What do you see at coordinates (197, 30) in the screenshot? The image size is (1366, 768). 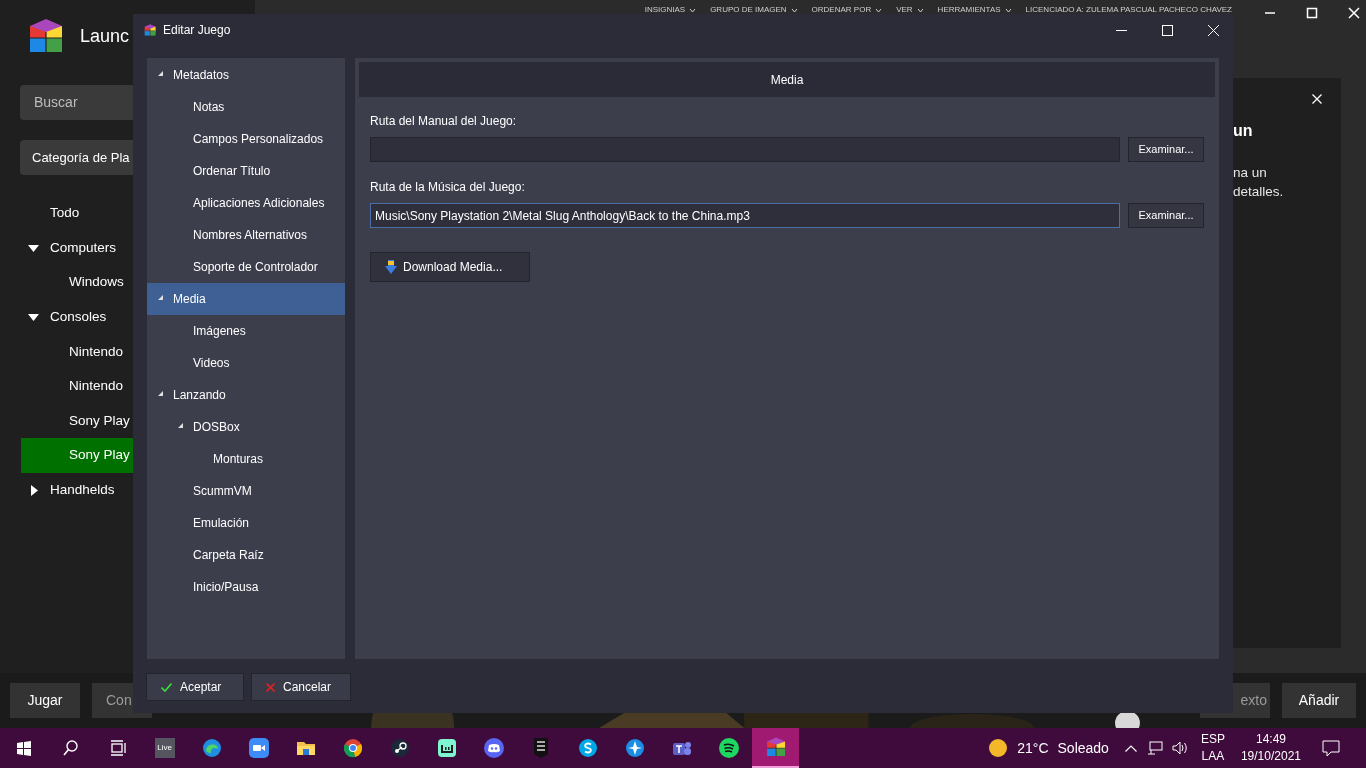 I see `window-title: Editar Juego` at bounding box center [197, 30].